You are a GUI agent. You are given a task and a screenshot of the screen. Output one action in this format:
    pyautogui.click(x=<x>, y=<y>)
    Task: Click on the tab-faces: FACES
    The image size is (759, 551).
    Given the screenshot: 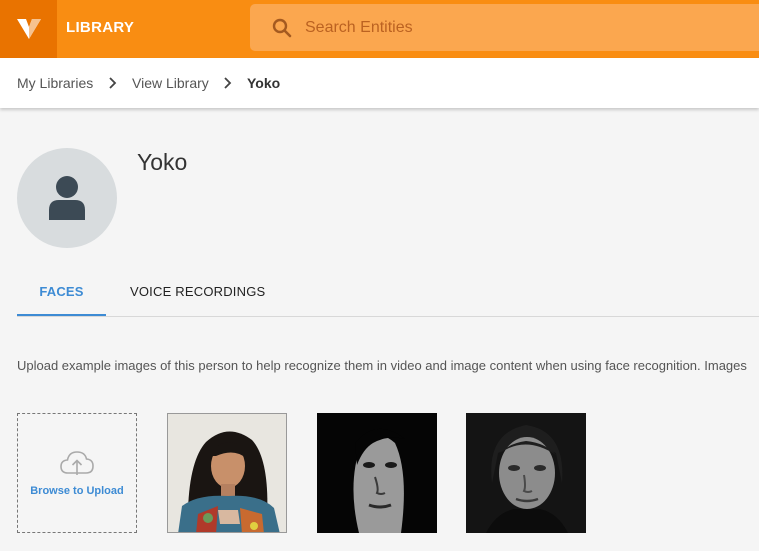 What is the action you would take?
    pyautogui.click(x=61, y=300)
    